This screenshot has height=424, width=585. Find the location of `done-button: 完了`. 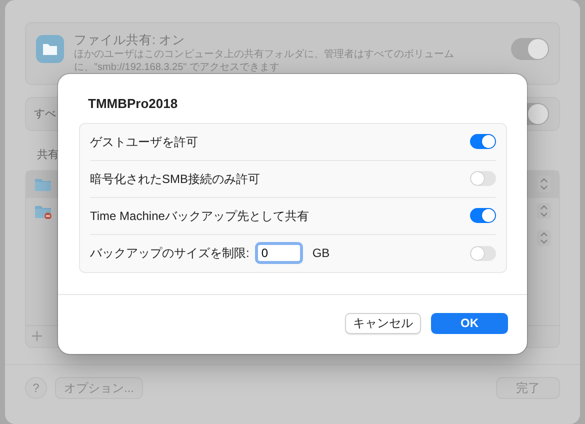

done-button: 完了 is located at coordinates (528, 387).